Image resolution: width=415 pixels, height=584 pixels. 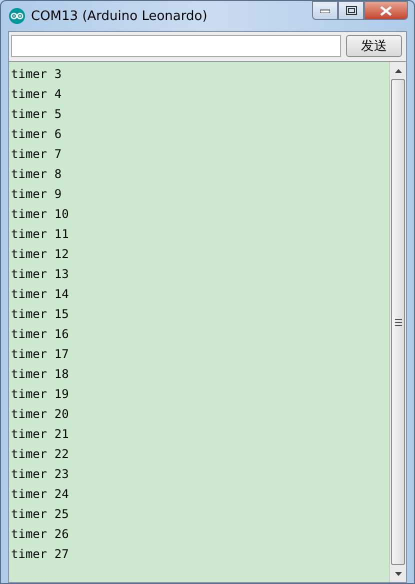 I want to click on scrollbar, so click(x=397, y=322).